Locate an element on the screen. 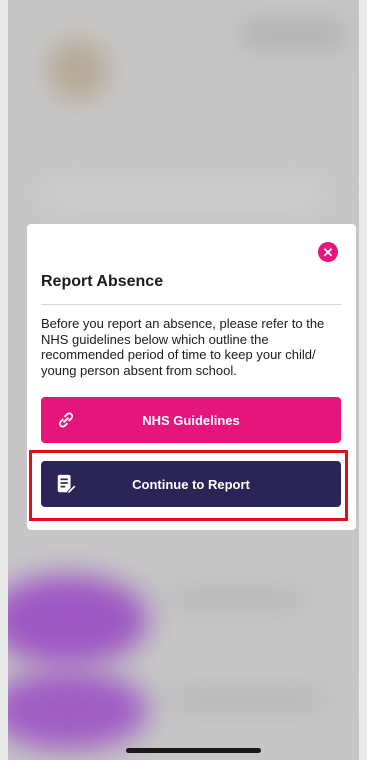 This screenshot has width=367, height=760. close-icon: ✕ is located at coordinates (328, 252).